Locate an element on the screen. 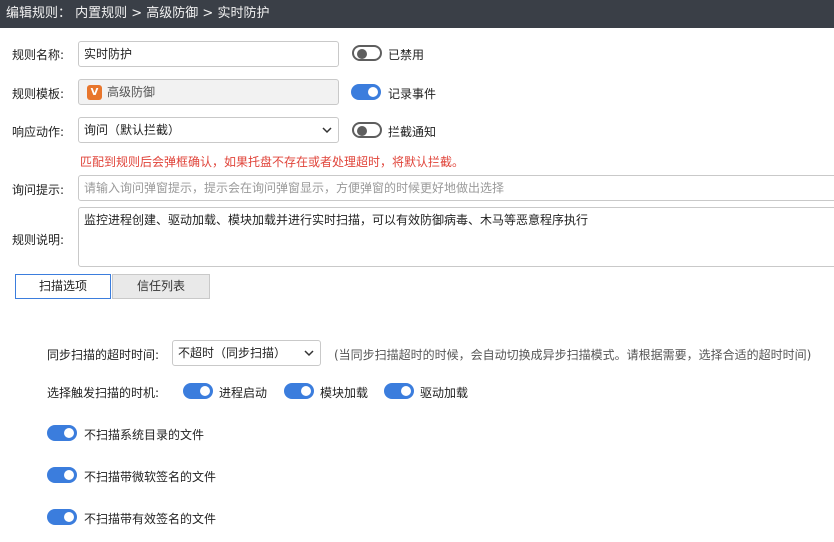 Image resolution: width=834 pixels, height=542 pixels. disabled-toggle is located at coordinates (367, 53).